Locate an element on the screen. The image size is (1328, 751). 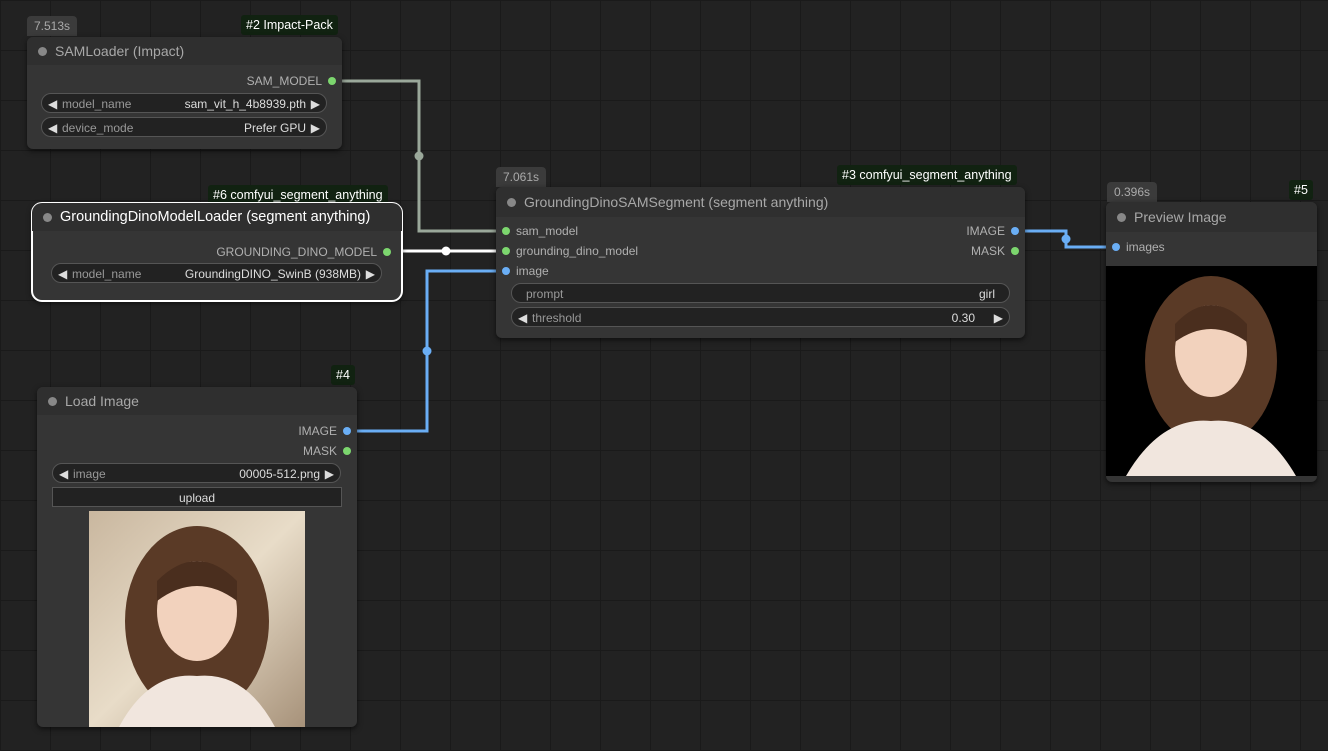
sam-loader-title: SAMLoader (Impact) is located at coordinates (120, 51).